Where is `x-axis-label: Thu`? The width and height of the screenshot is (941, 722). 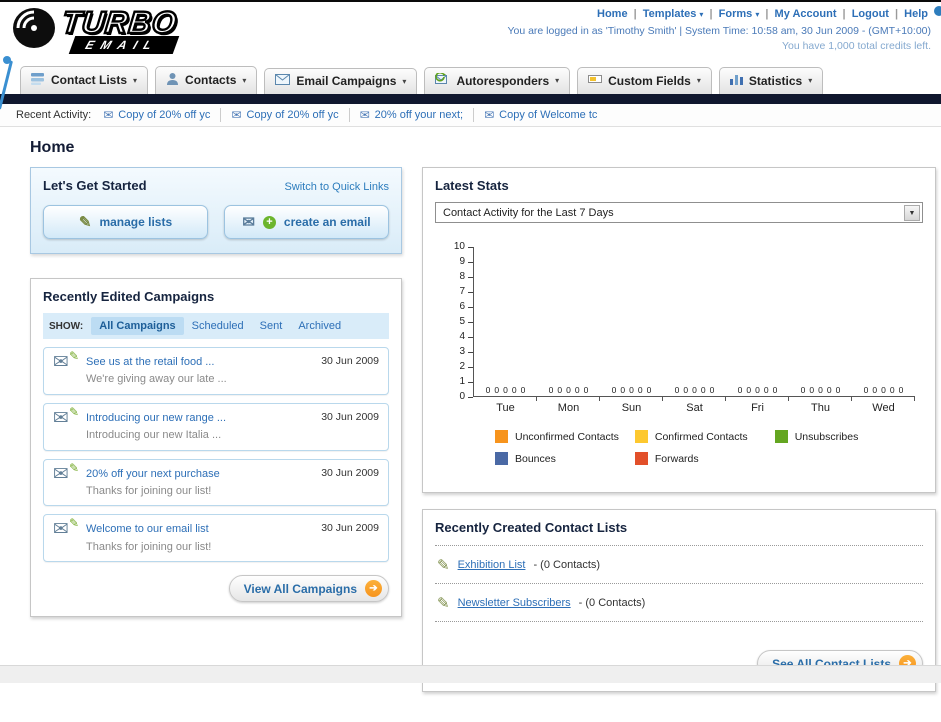
x-axis-label: Thu is located at coordinates (820, 408).